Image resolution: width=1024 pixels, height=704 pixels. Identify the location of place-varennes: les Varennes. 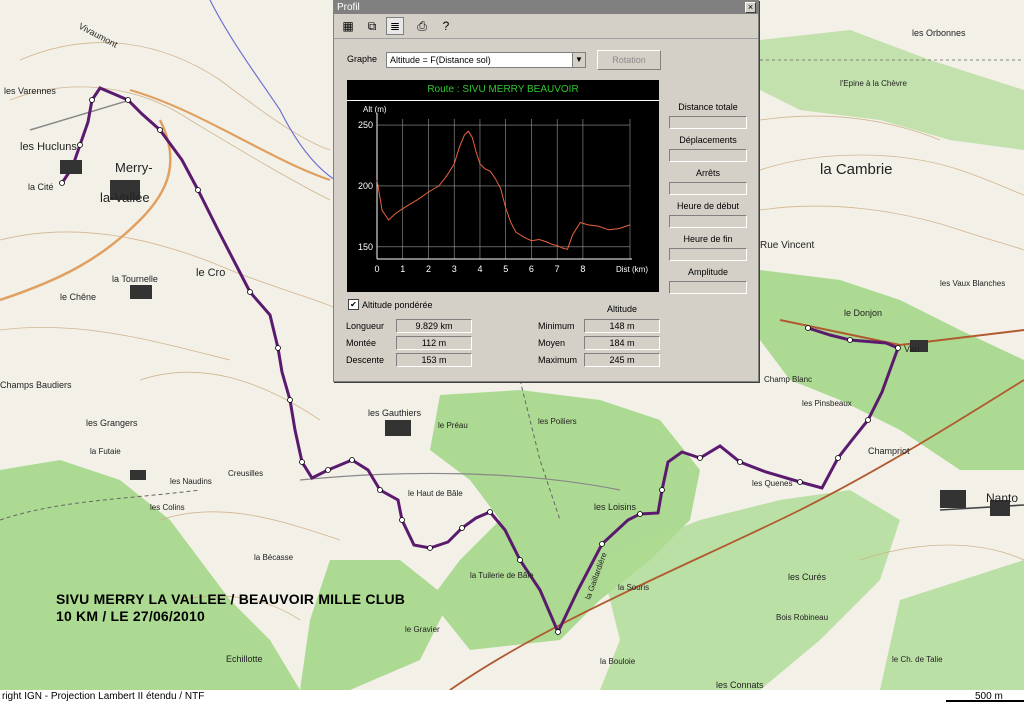
(30, 91).